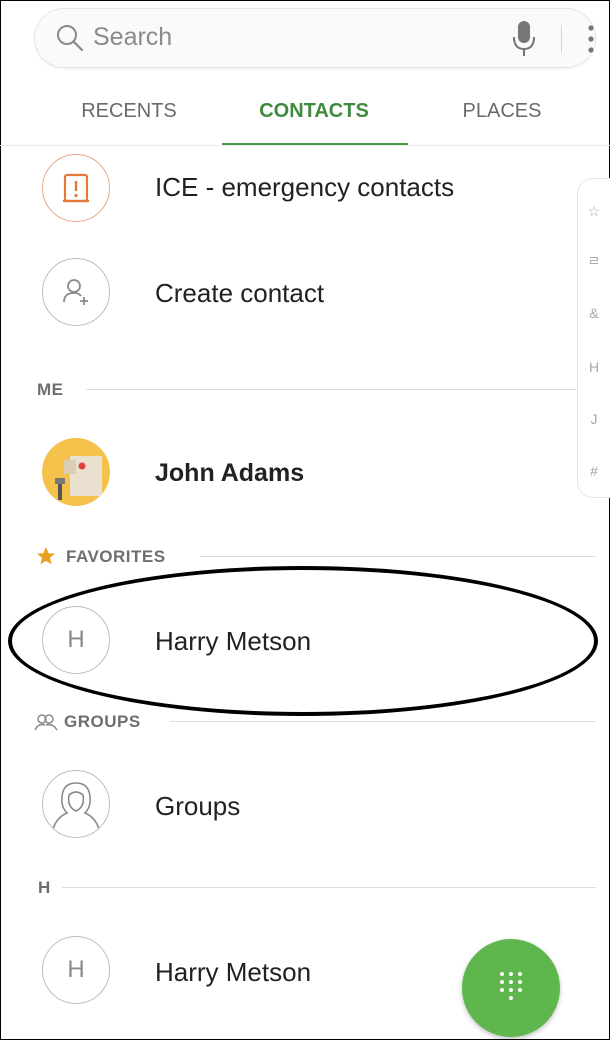  What do you see at coordinates (594, 261) in the screenshot?
I see `index-korean: ㄹ` at bounding box center [594, 261].